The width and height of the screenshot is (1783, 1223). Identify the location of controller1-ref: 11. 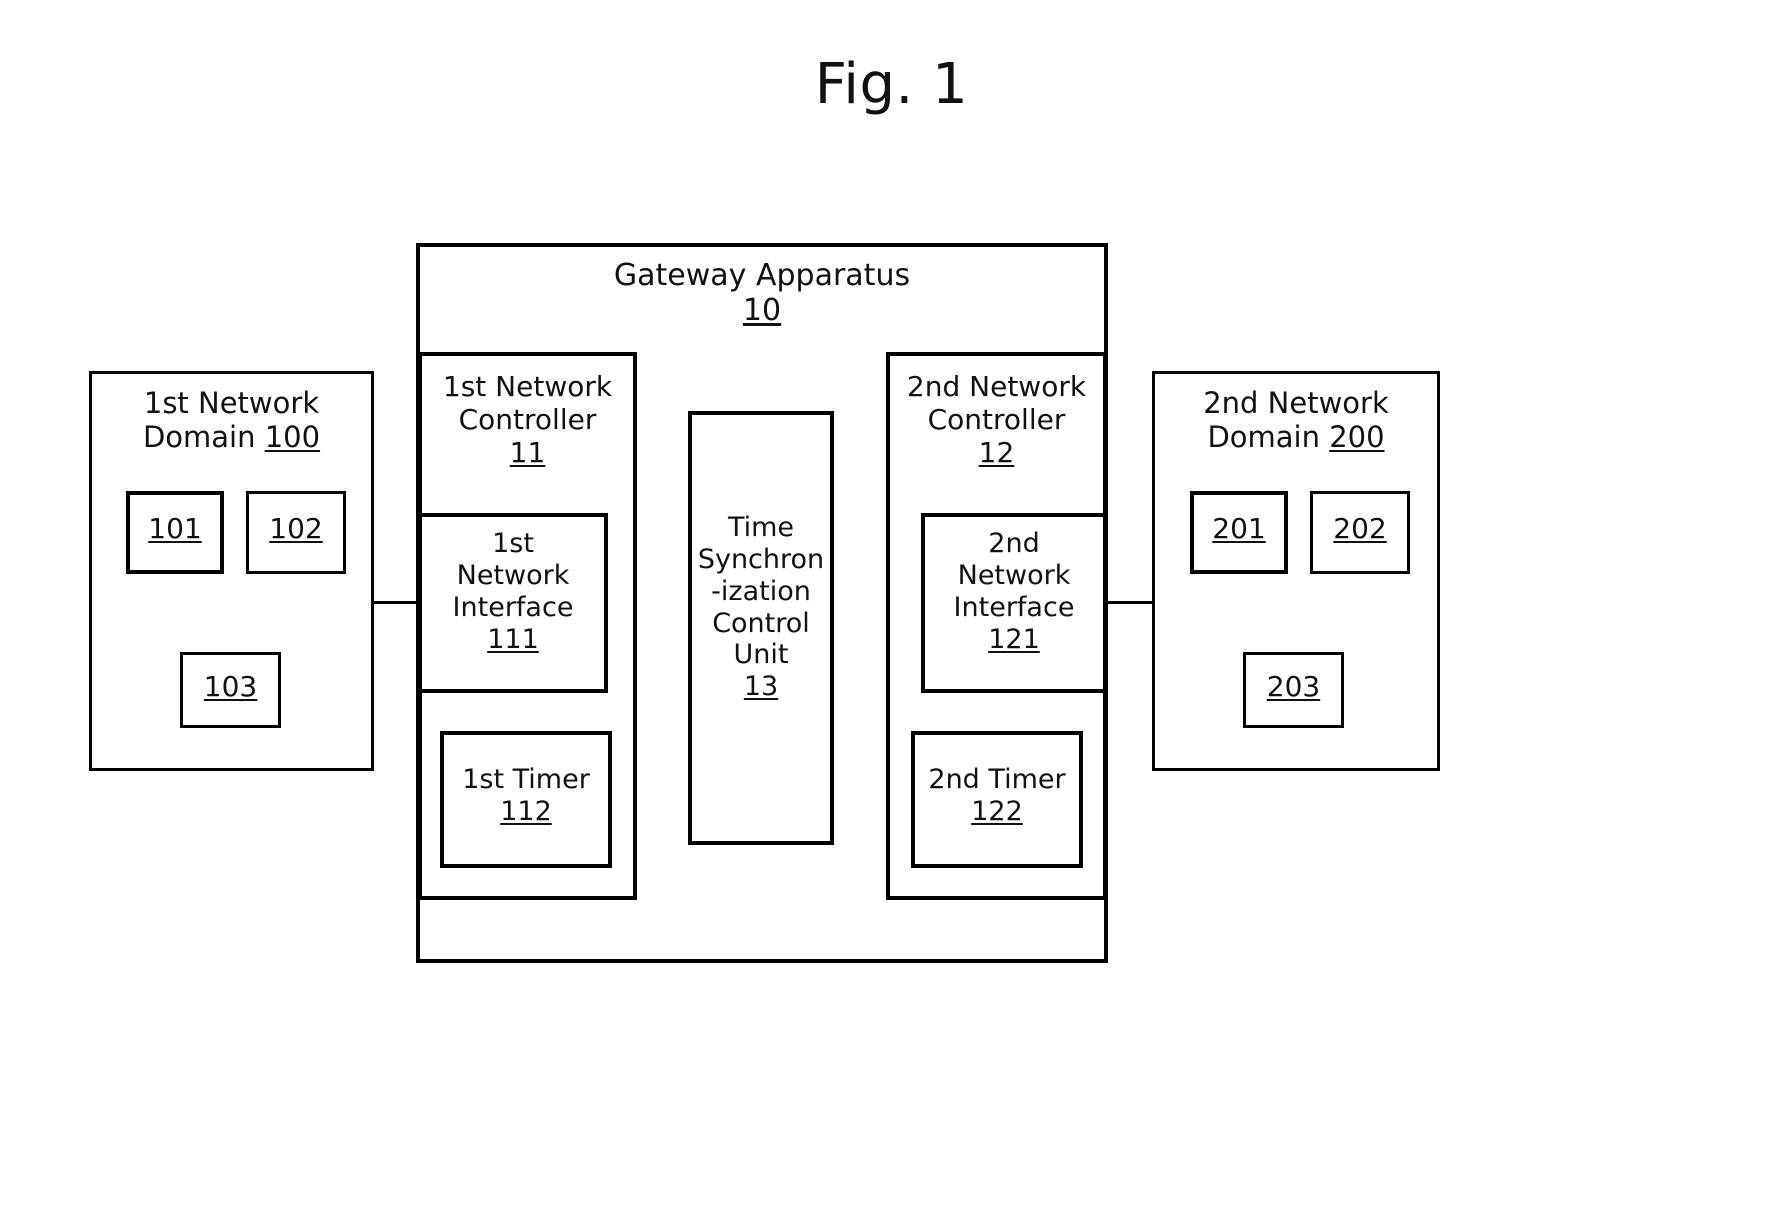
(527, 453).